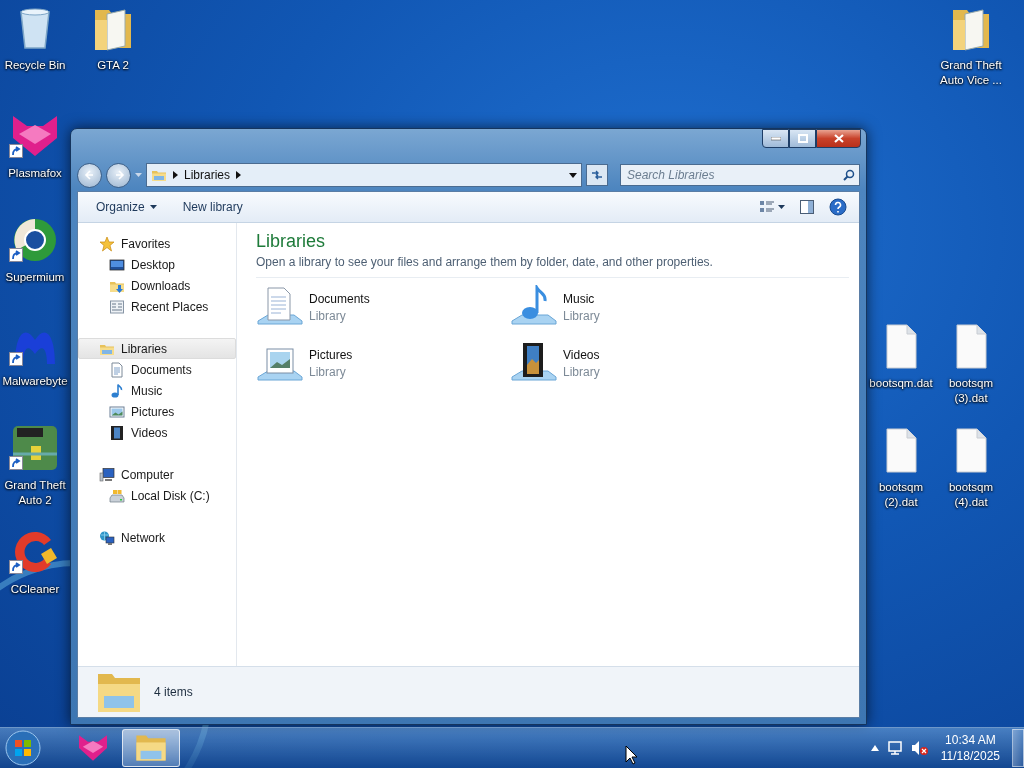 This screenshot has height=768, width=1024. I want to click on minimize-icon, so click(775, 138).